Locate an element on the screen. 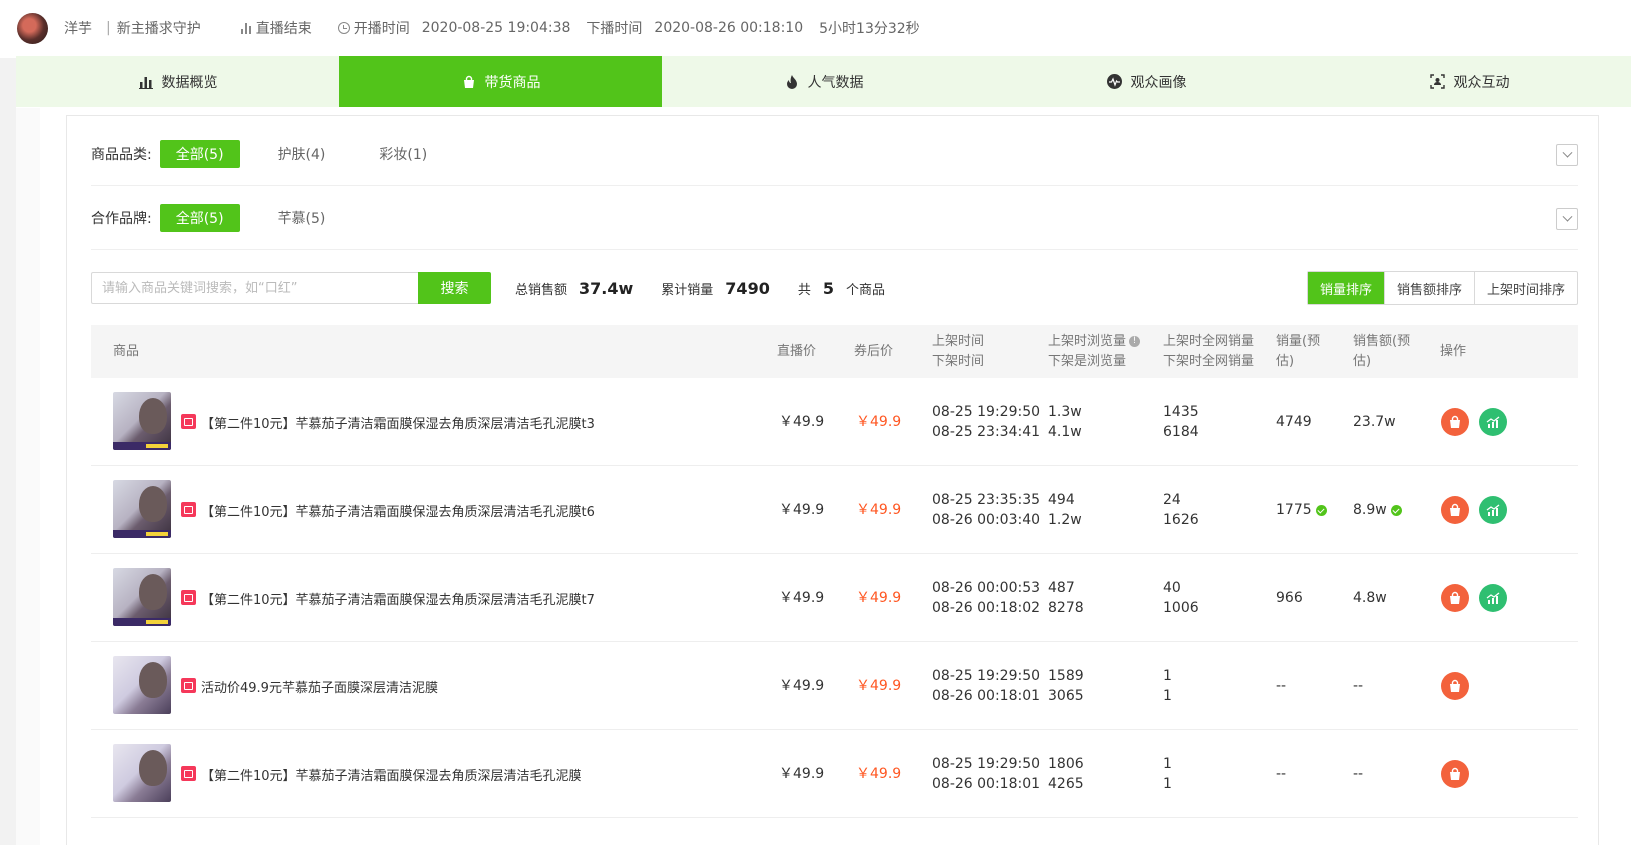  info-icon: ! is located at coordinates (1135, 341).